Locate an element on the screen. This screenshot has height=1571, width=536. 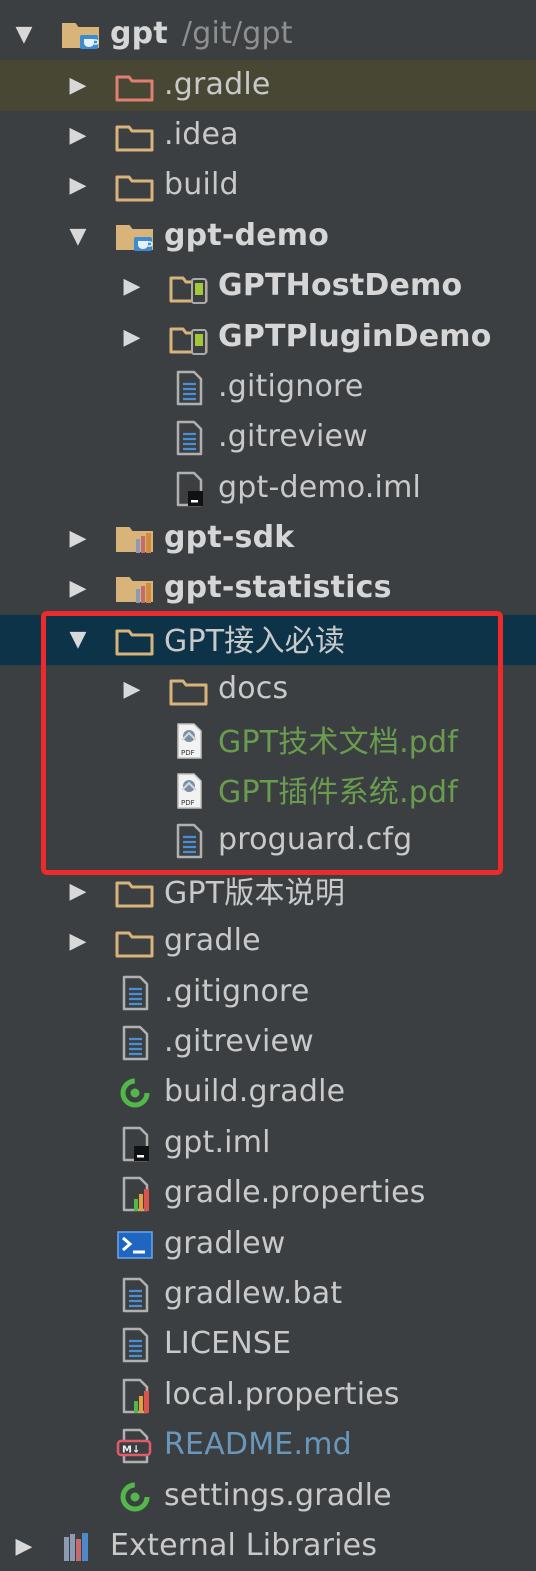
tree-row: ▶ External Libraries is located at coordinates (268, 1546).